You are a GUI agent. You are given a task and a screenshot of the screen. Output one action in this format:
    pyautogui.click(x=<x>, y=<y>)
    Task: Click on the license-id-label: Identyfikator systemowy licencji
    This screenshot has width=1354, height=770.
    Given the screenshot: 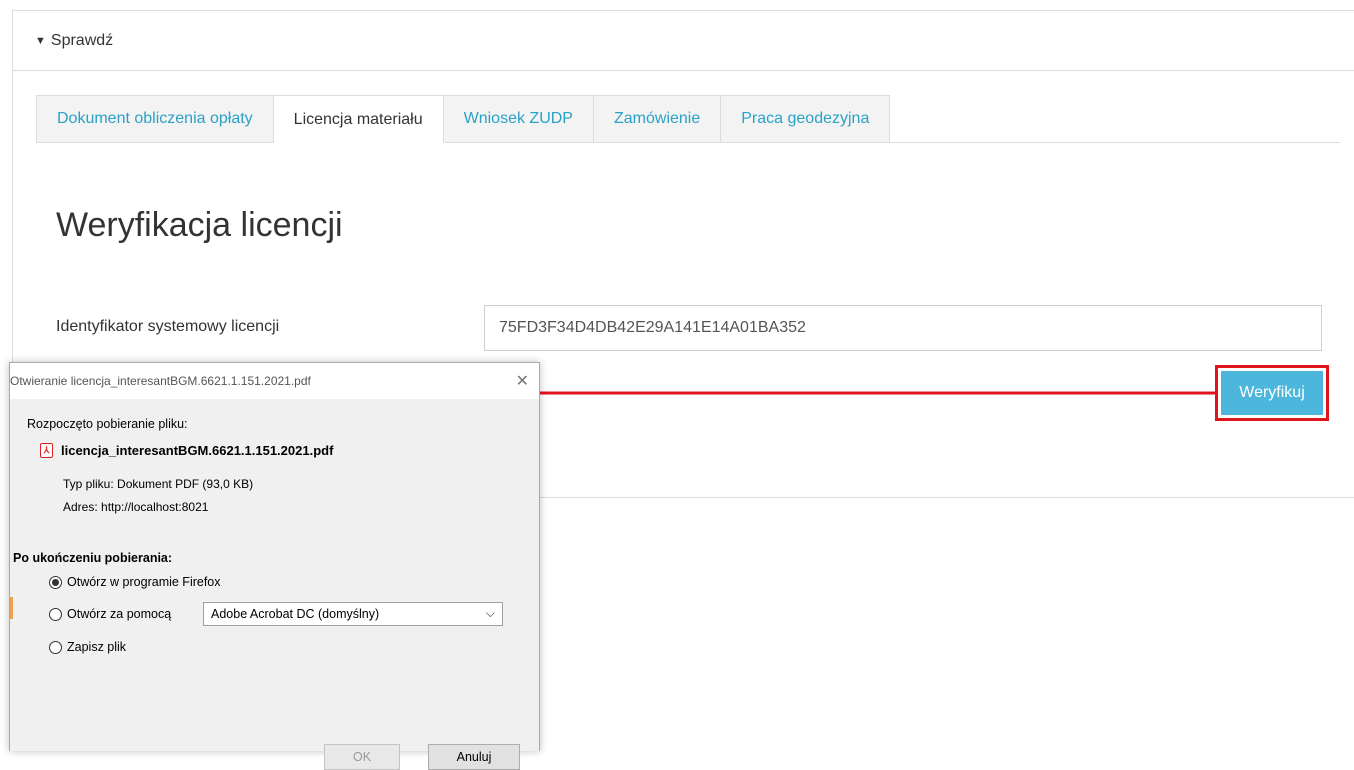 What is the action you would take?
    pyautogui.click(x=168, y=326)
    